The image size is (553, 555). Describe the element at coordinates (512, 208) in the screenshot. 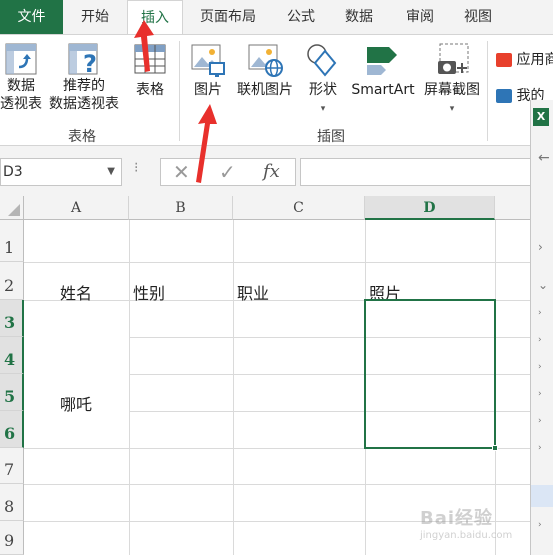

I see `column-header-e` at that location.